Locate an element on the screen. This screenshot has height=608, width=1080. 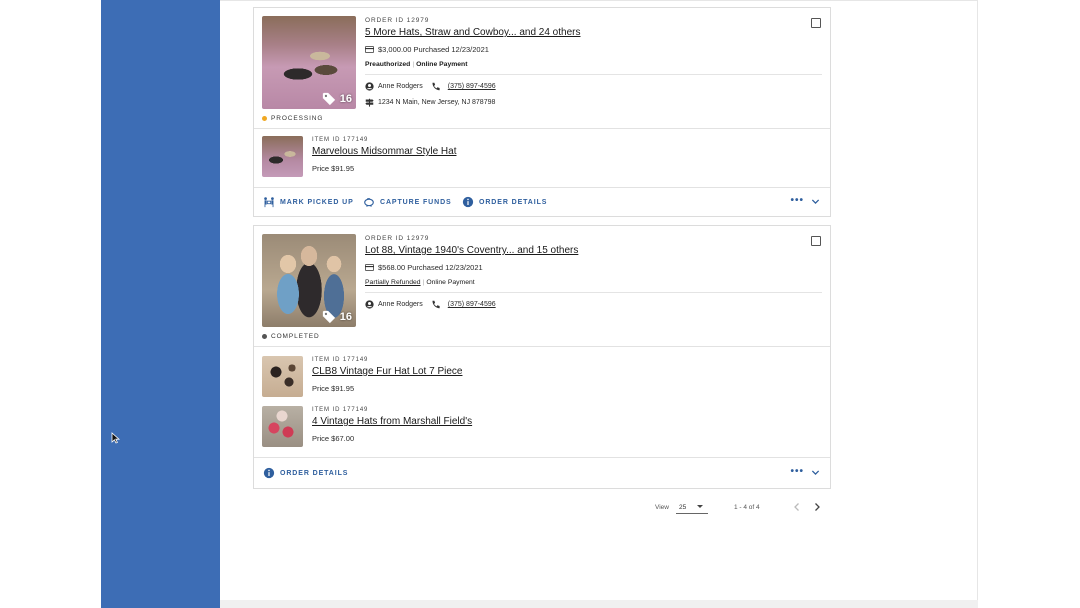
address-info: 1234 N Main, New Jersey, NJ 878798 is located at coordinates (430, 102).